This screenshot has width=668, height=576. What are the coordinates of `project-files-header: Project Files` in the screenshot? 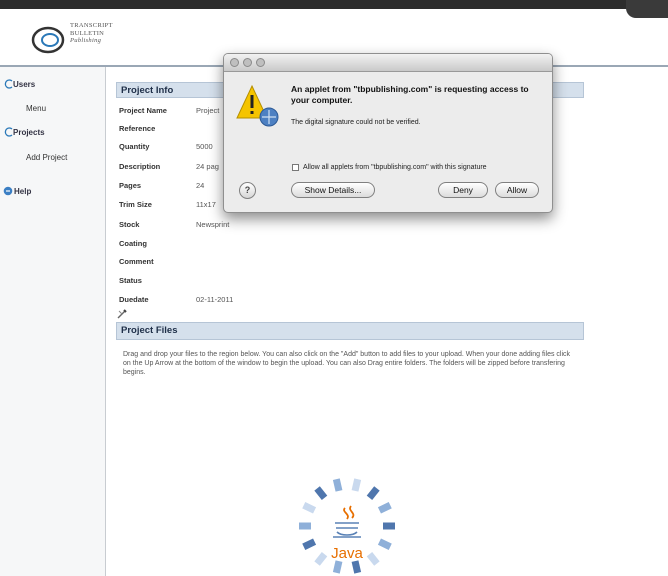 It's located at (350, 331).